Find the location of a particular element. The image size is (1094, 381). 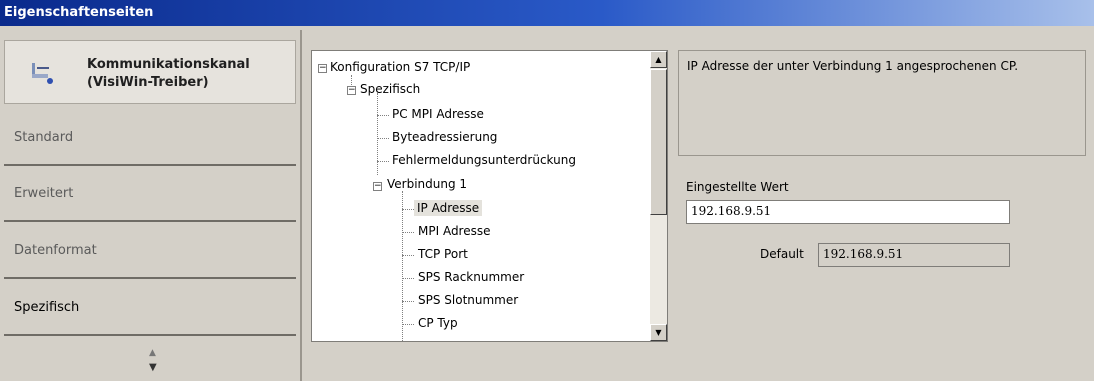

channel-icon is located at coordinates (42, 73).